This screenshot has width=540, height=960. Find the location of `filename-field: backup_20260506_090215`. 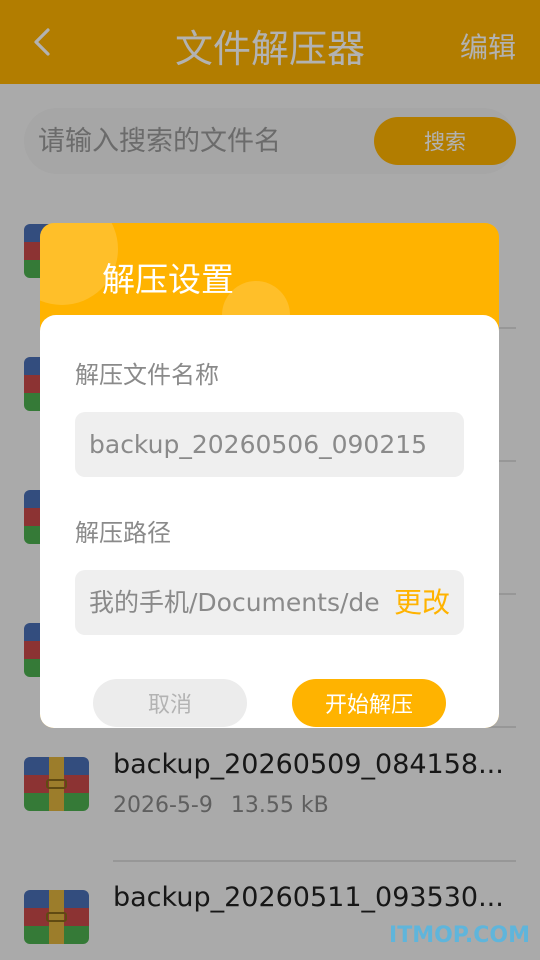

filename-field: backup_20260506_090215 is located at coordinates (269, 444).